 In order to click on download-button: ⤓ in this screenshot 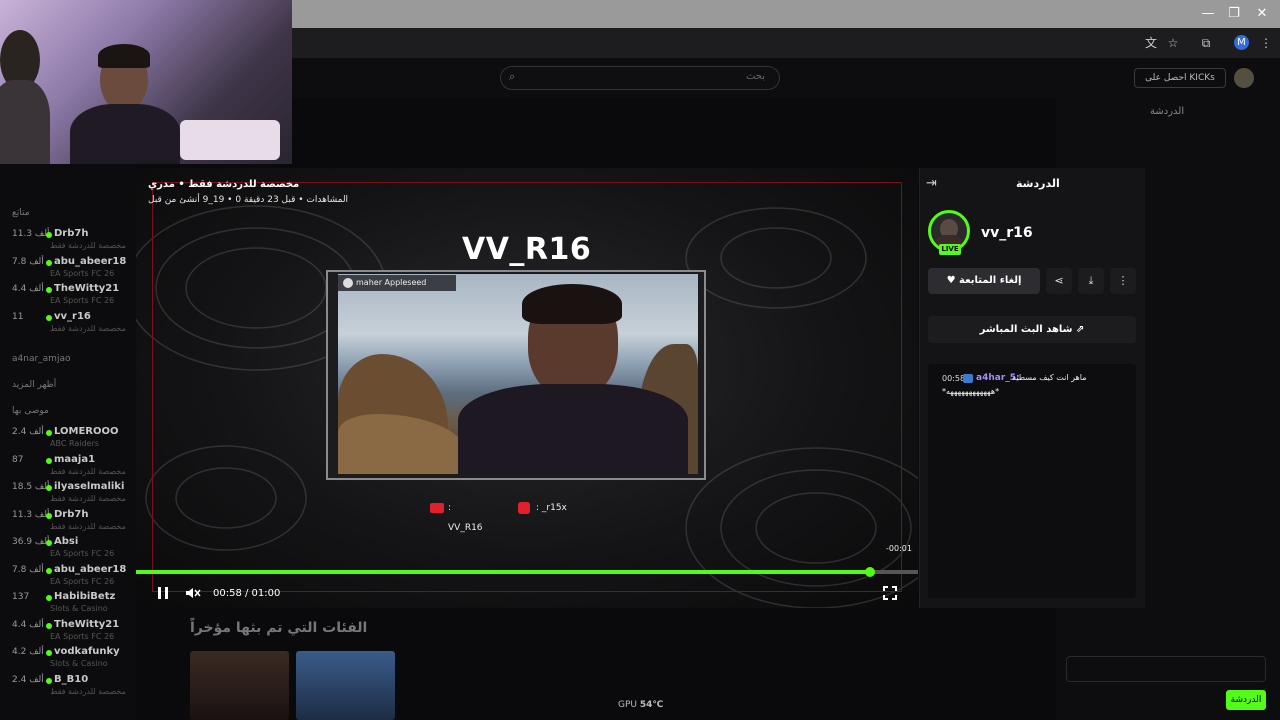, I will do `click(1091, 281)`.